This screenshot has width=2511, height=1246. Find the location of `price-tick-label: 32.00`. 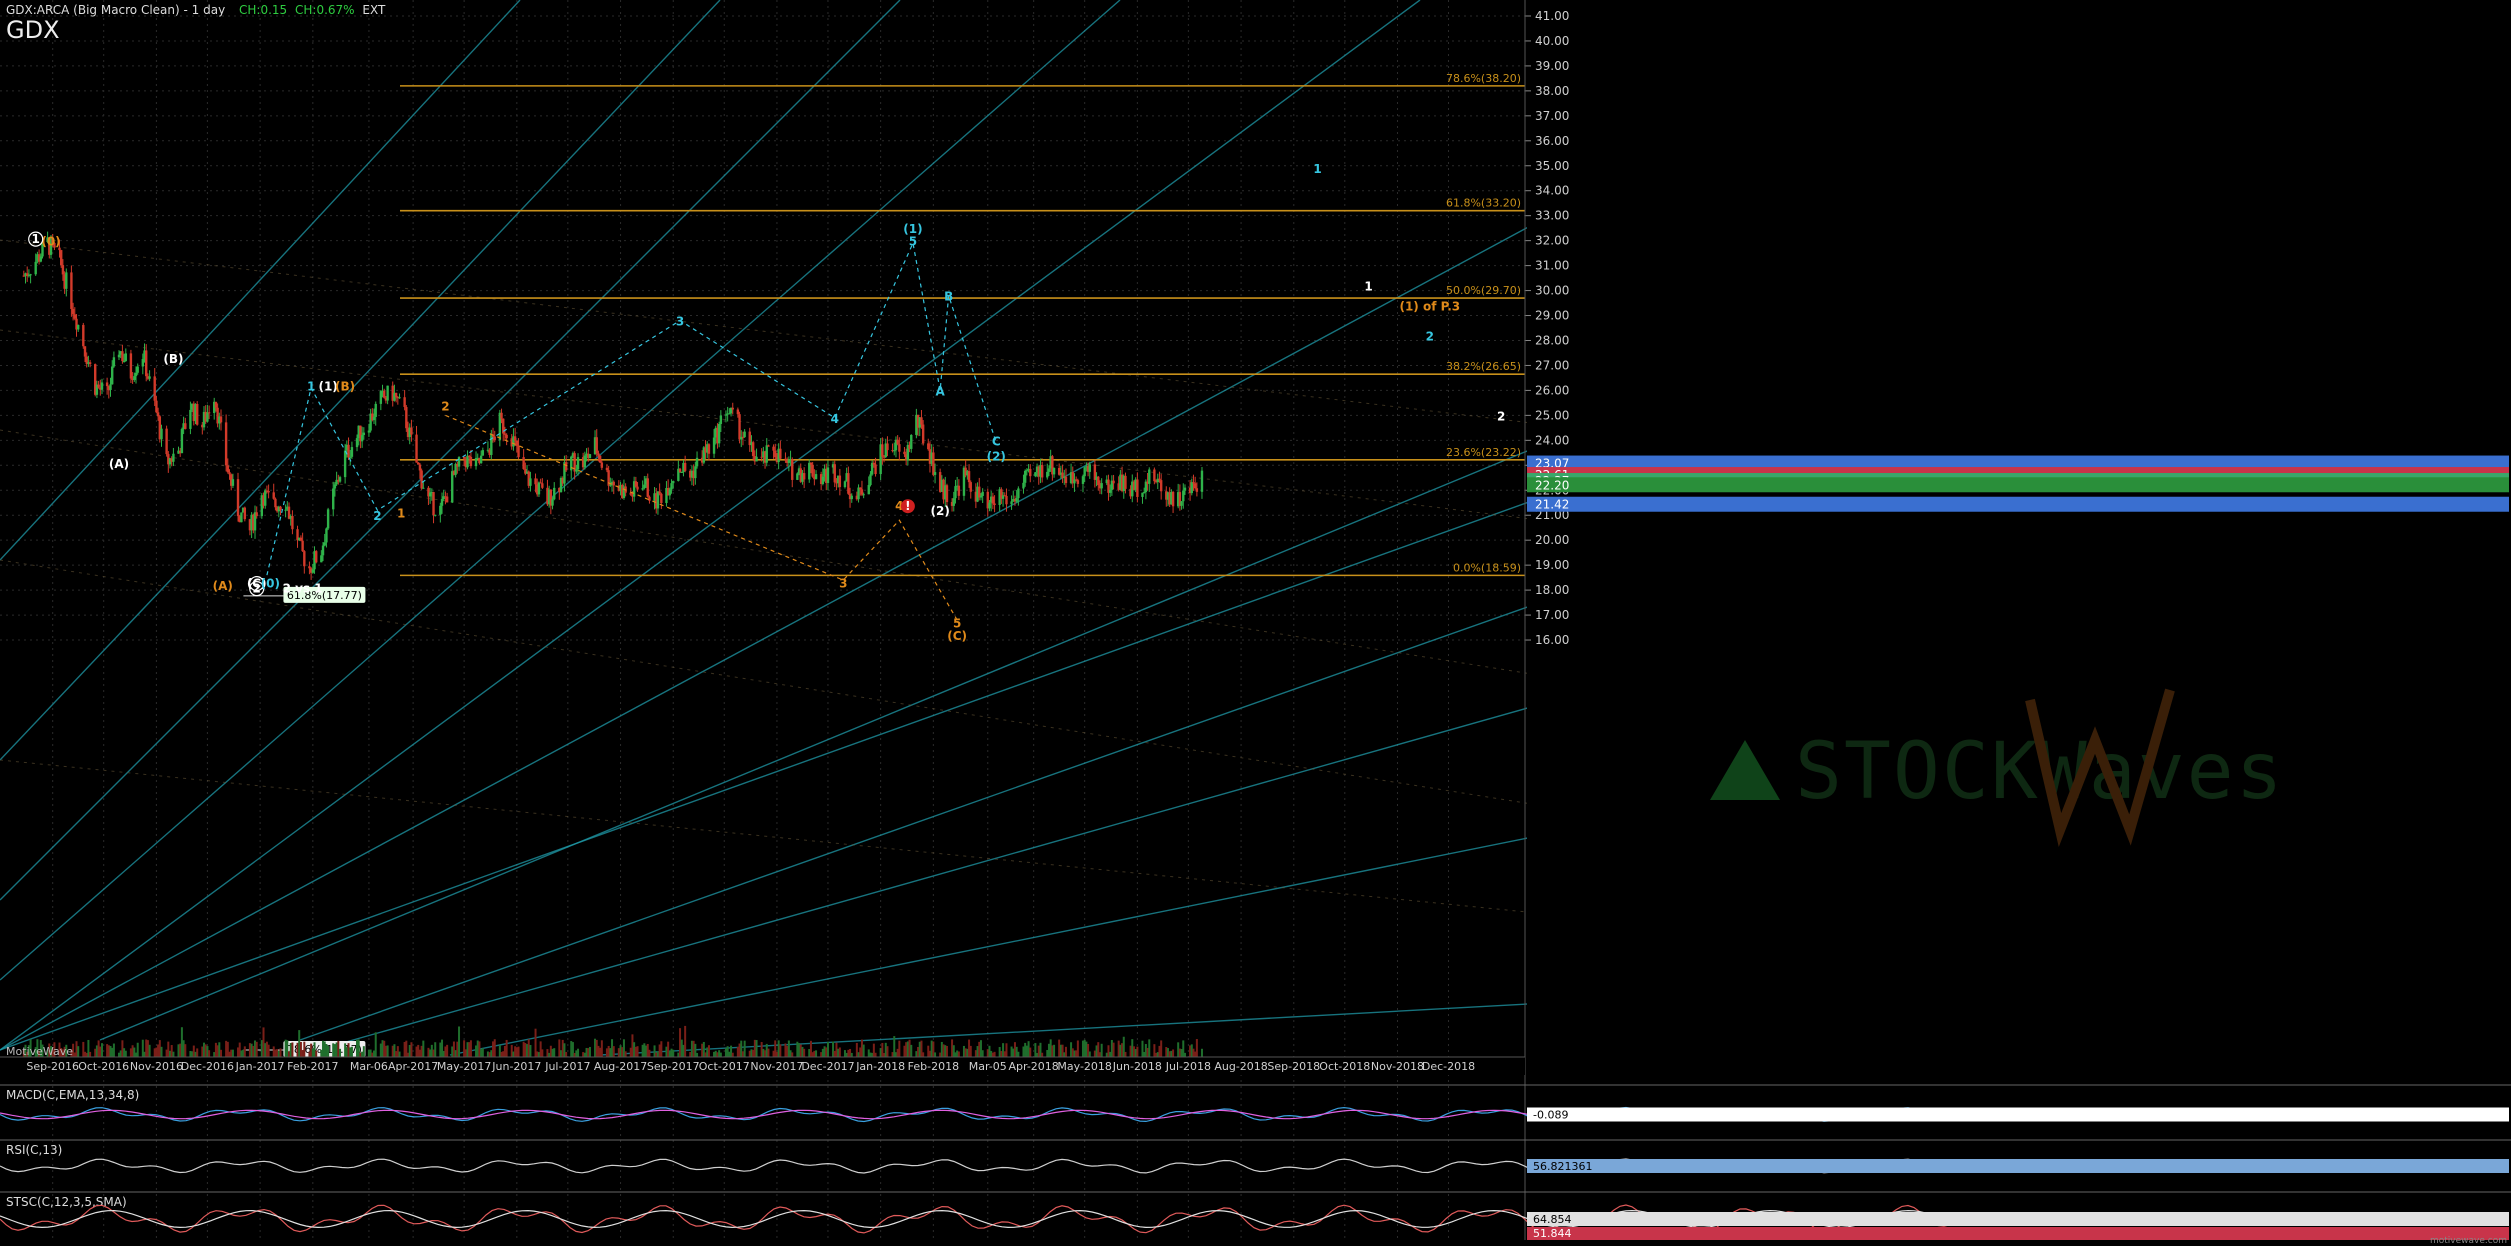

price-tick-label: 32.00 is located at coordinates (1552, 241).